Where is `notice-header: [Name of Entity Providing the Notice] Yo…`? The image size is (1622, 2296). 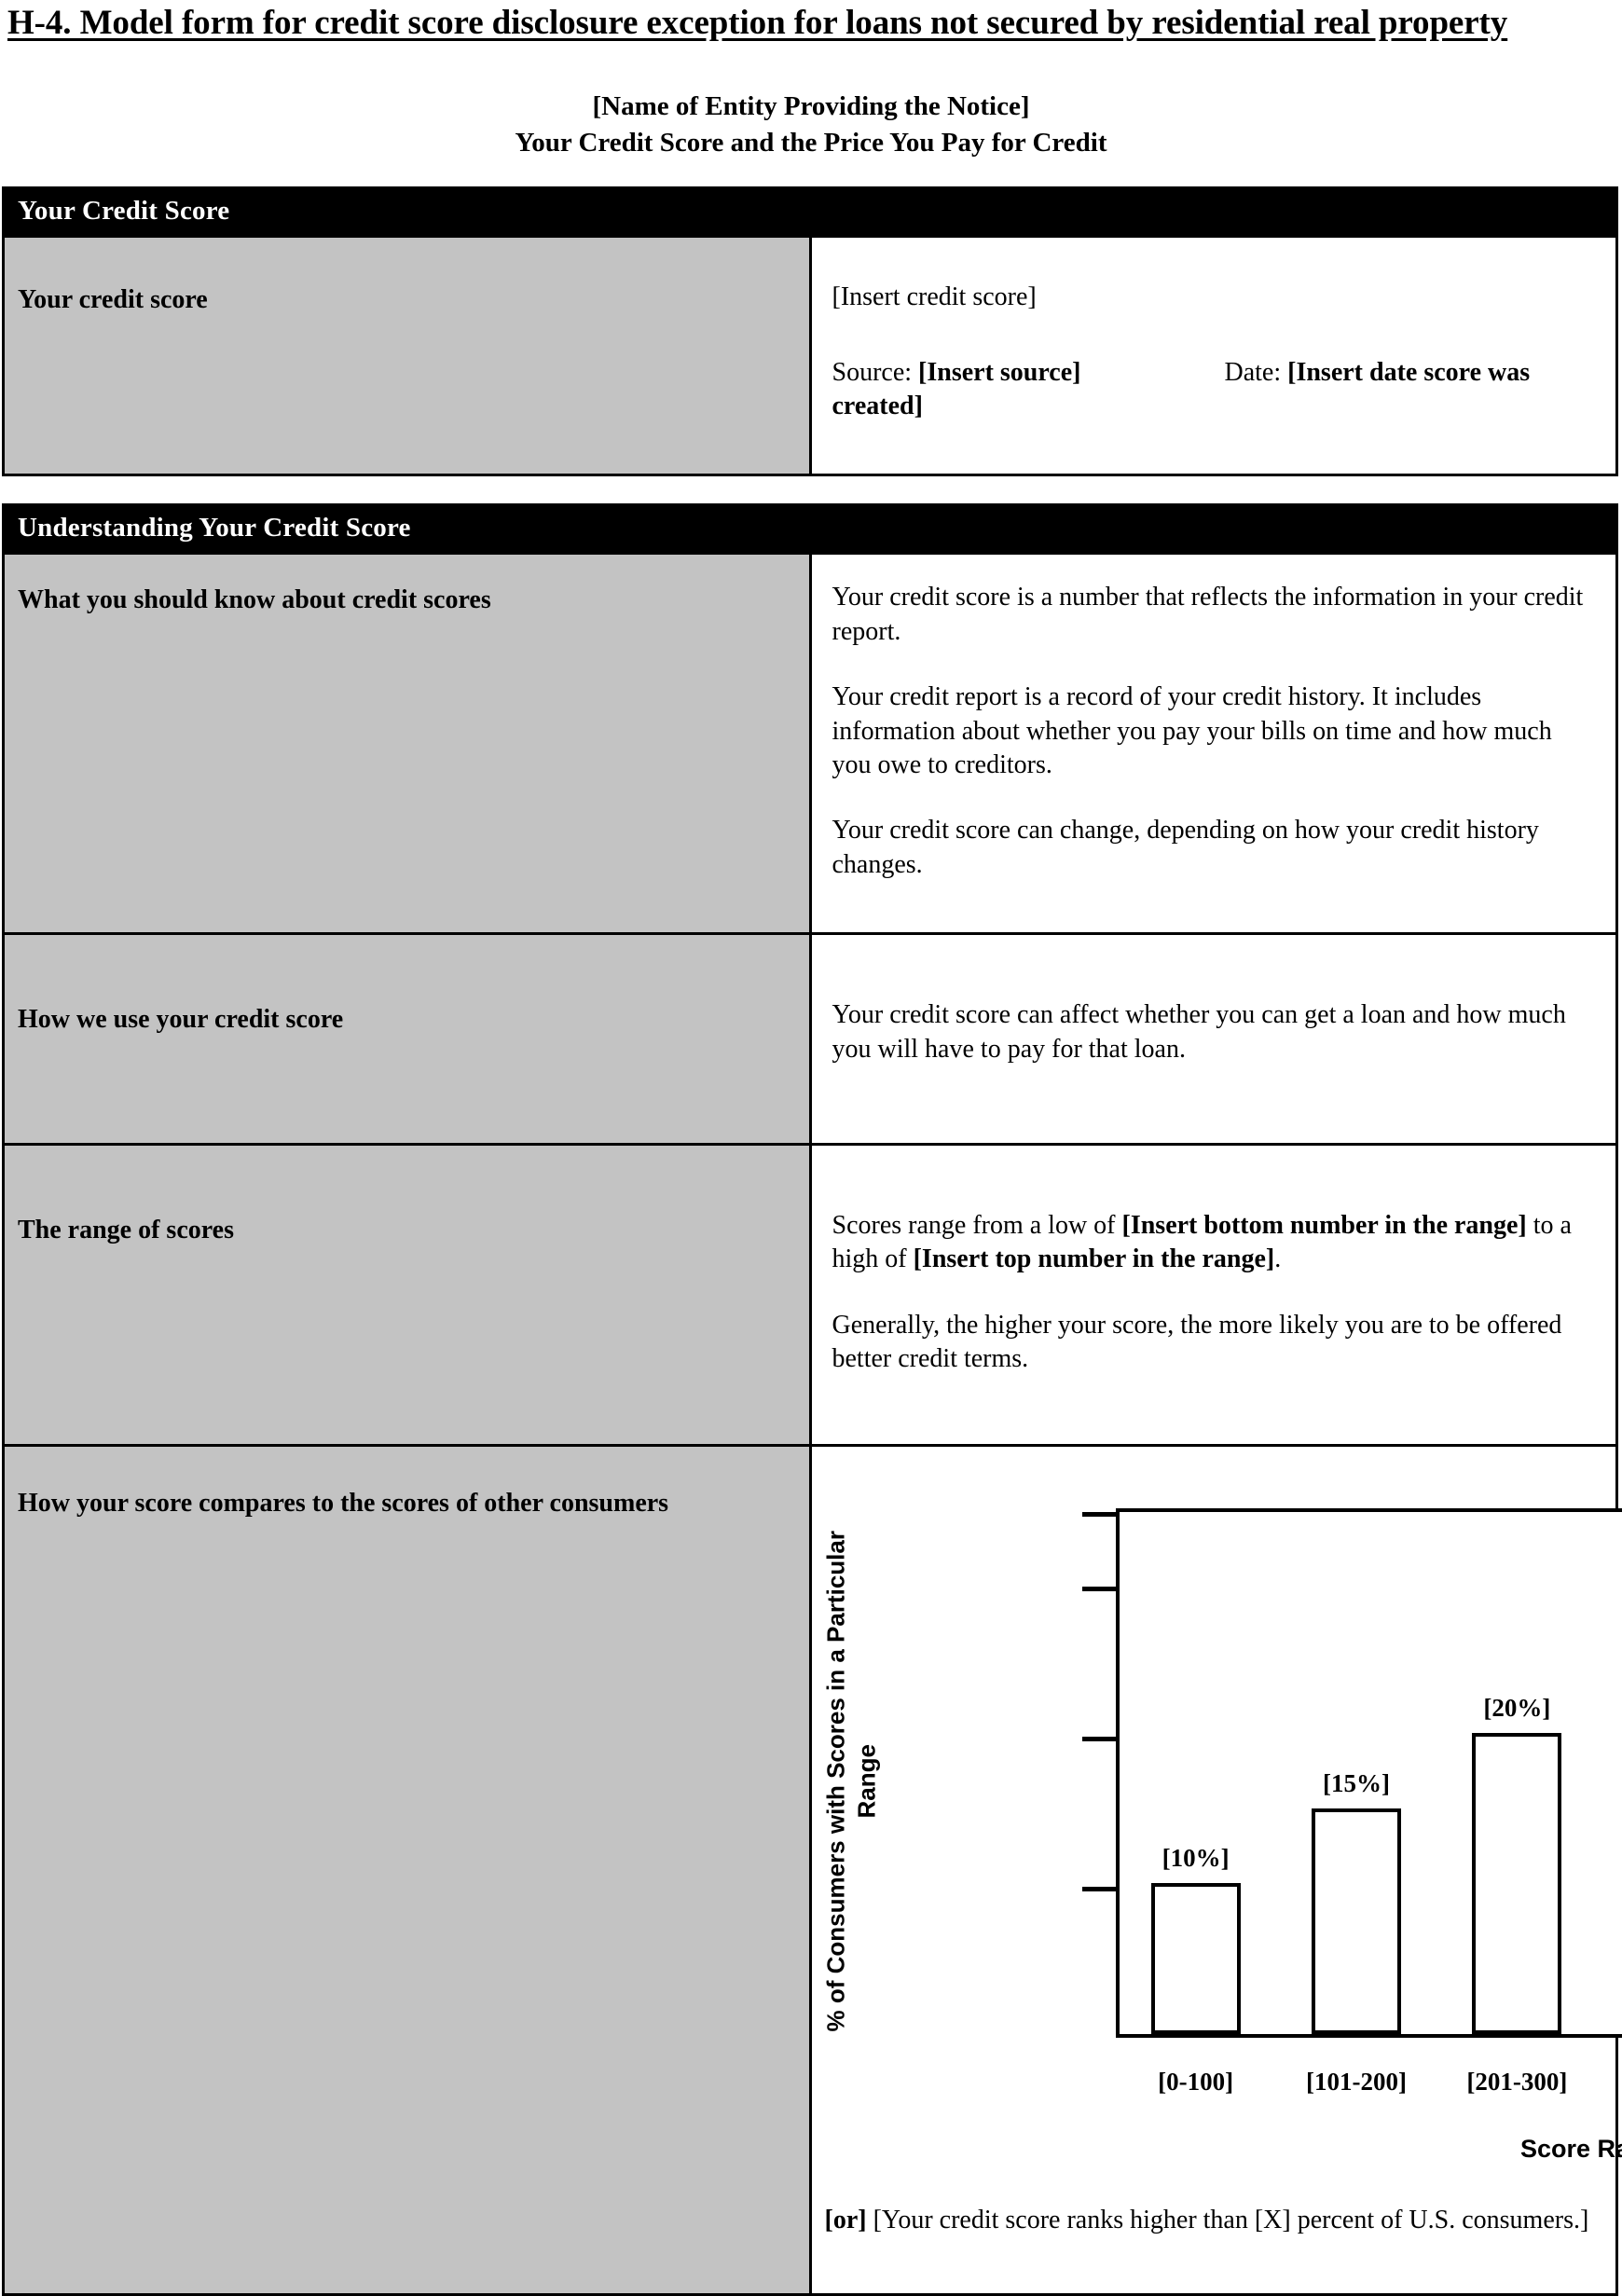
notice-header: [Name of Entity Providing the Notice] Yo… is located at coordinates (811, 124).